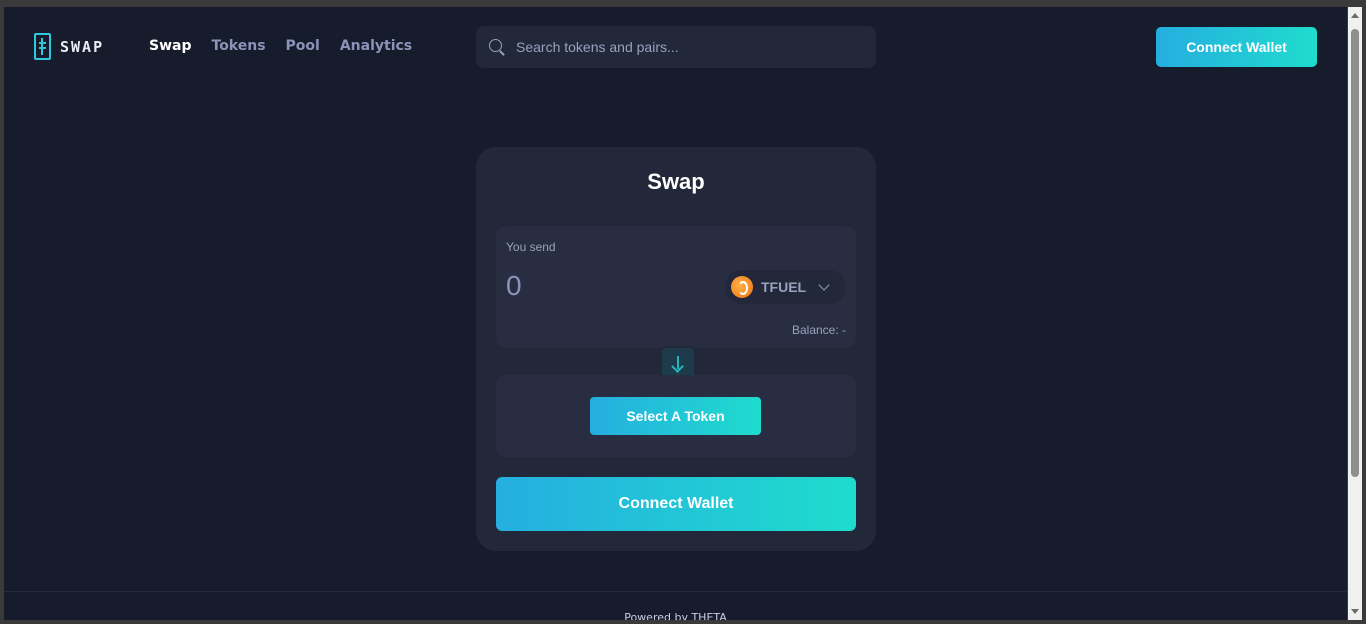 The width and height of the screenshot is (1366, 624). What do you see at coordinates (531, 247) in the screenshot?
I see `send-label: You send` at bounding box center [531, 247].